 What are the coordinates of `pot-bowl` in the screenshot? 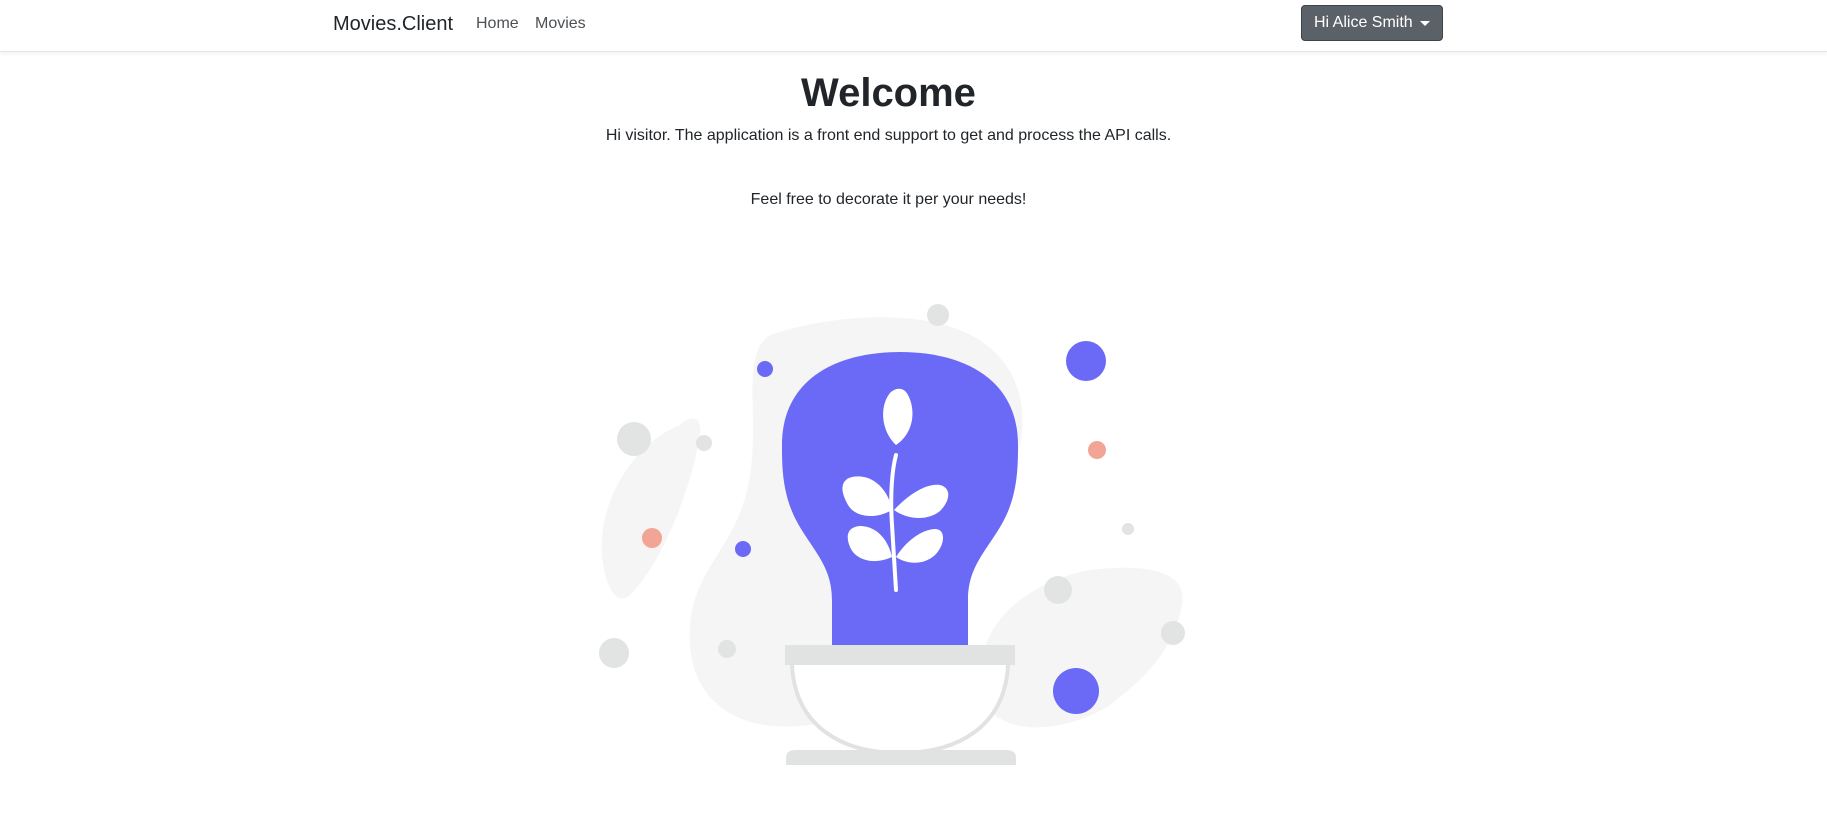 It's located at (900, 710).